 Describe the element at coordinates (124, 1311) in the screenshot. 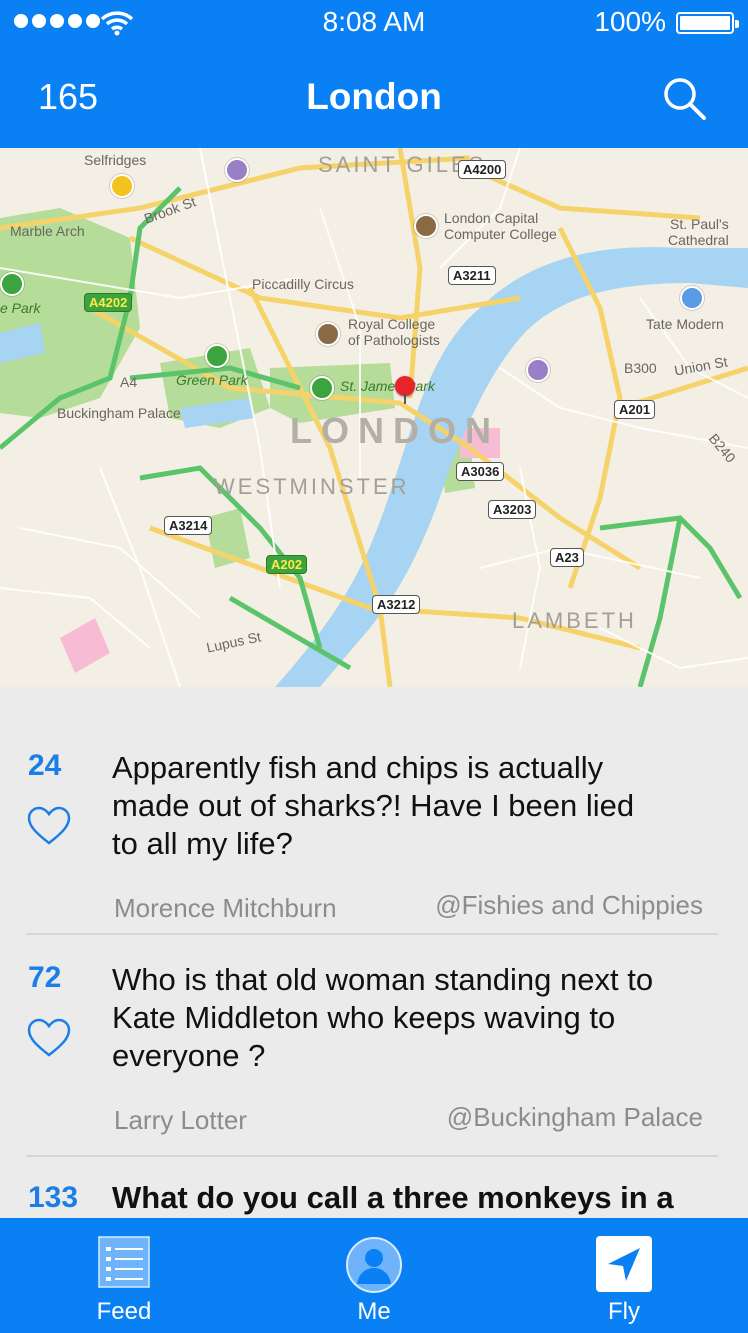

I see `tab-feed-label: Feed` at that location.